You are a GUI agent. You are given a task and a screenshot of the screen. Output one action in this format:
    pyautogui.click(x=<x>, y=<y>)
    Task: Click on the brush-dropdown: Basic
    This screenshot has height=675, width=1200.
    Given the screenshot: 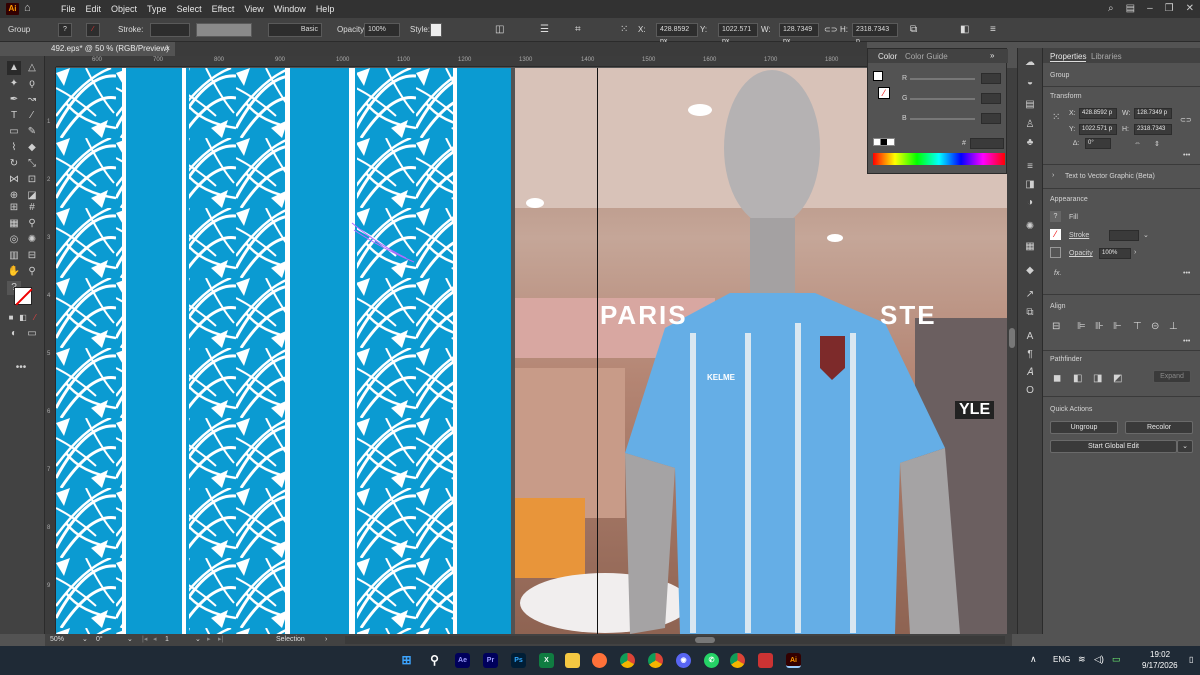 What is the action you would take?
    pyautogui.click(x=295, y=30)
    